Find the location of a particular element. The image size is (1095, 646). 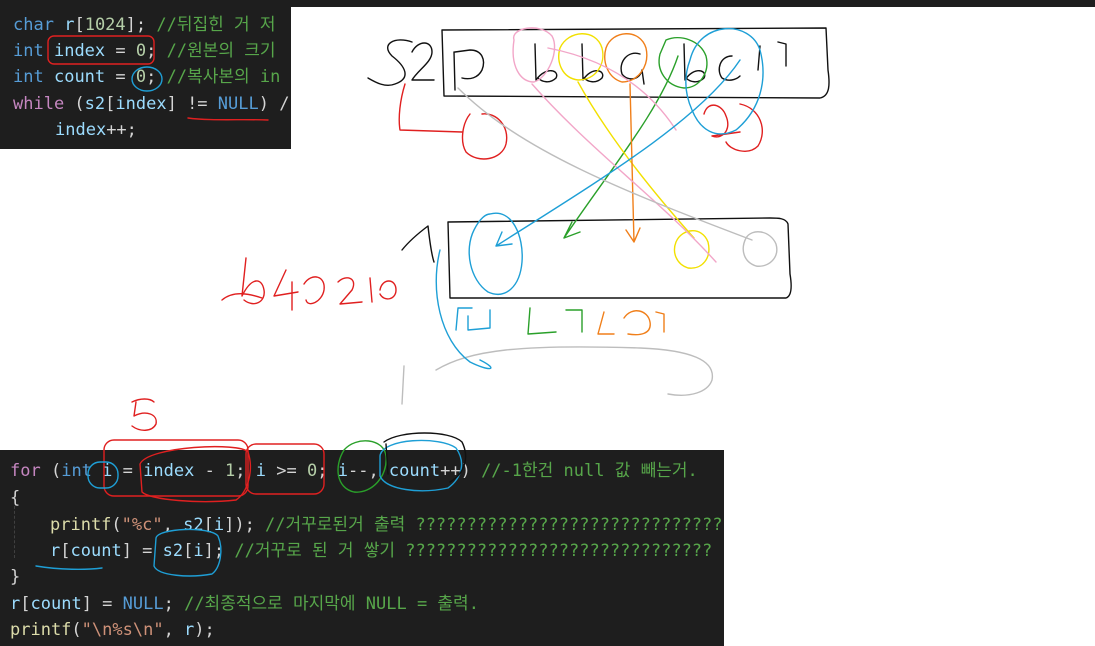

pink-annotations is located at coordinates (614, 145).